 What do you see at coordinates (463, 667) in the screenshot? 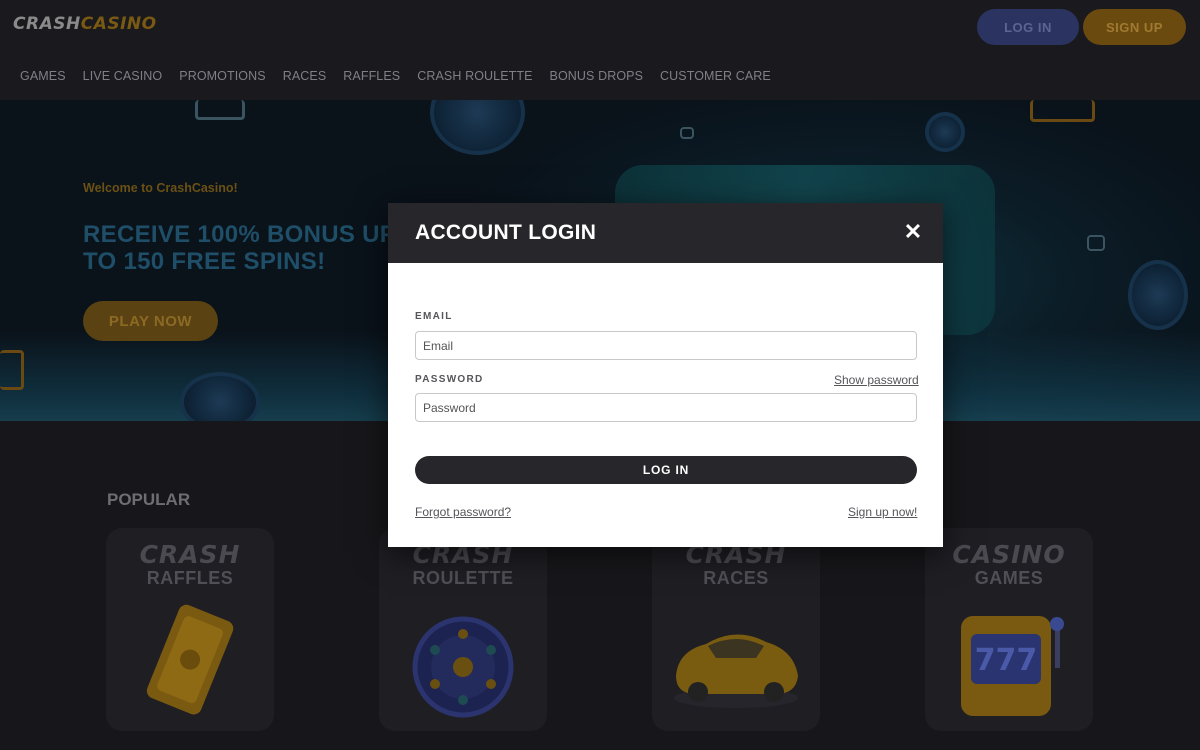
I see `roulette-wheel-icon` at bounding box center [463, 667].